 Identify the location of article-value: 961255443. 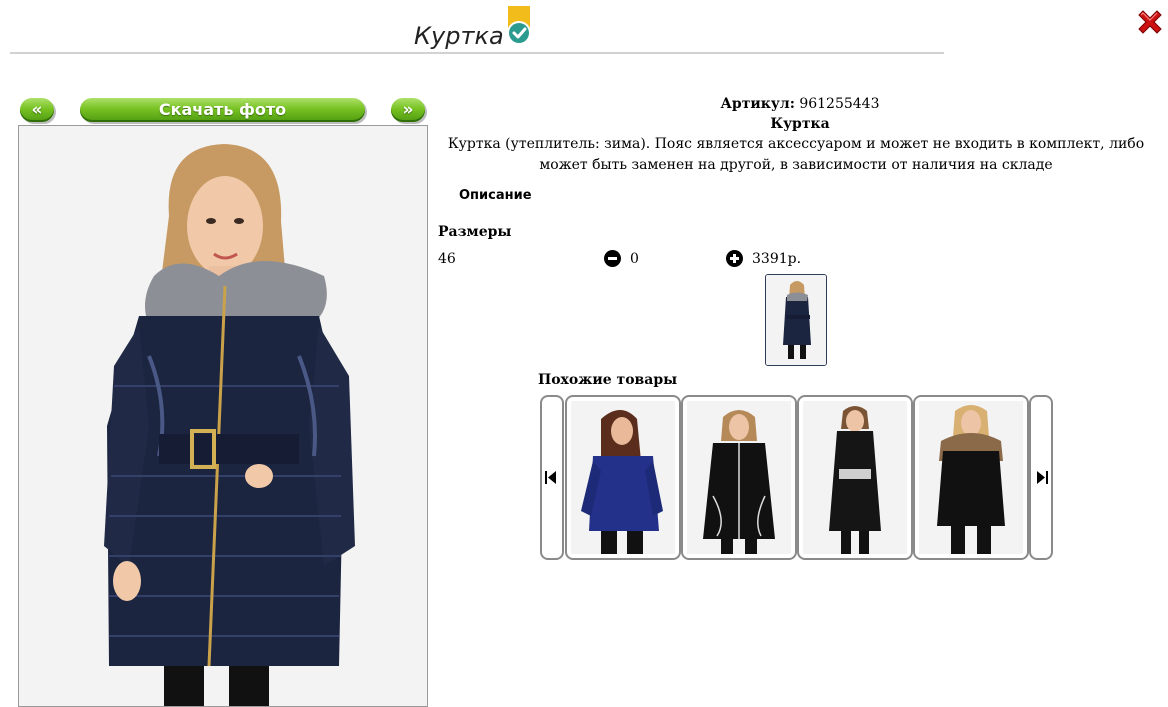
(839, 104).